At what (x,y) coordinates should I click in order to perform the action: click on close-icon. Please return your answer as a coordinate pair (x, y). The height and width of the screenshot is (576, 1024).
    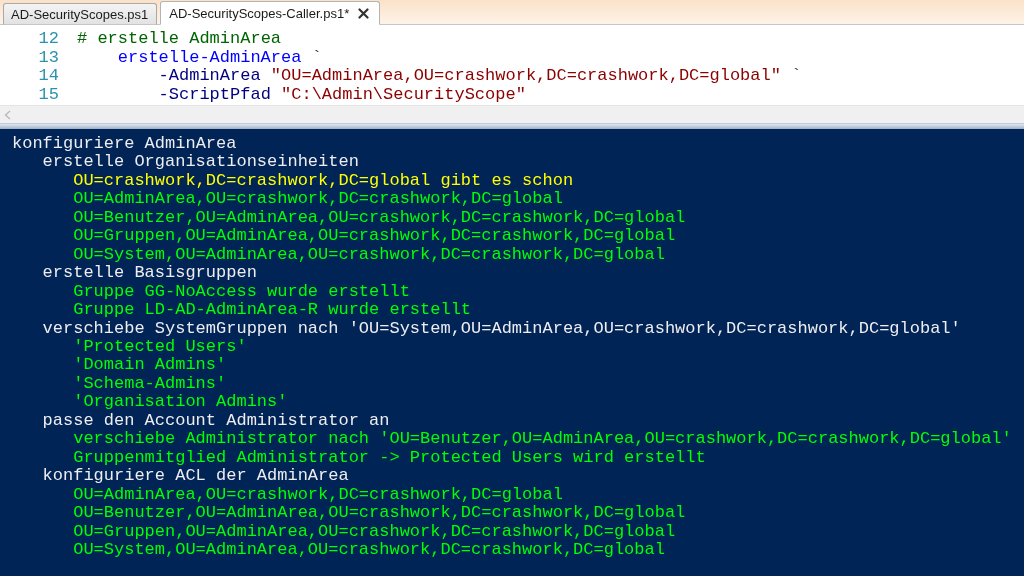
    Looking at the image, I should click on (364, 13).